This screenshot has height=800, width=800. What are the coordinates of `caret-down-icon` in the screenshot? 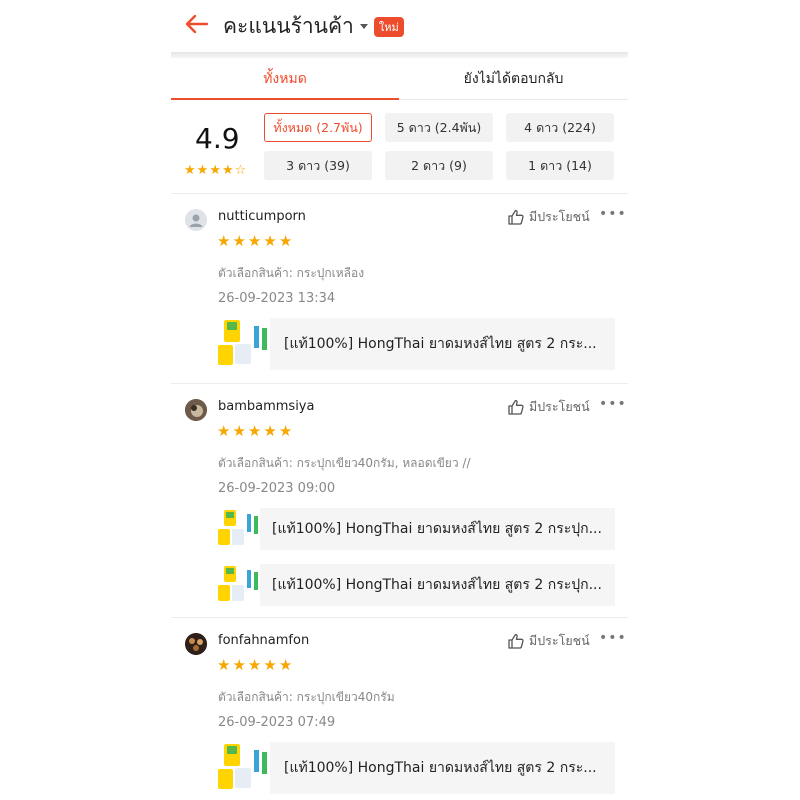 It's located at (363, 26).